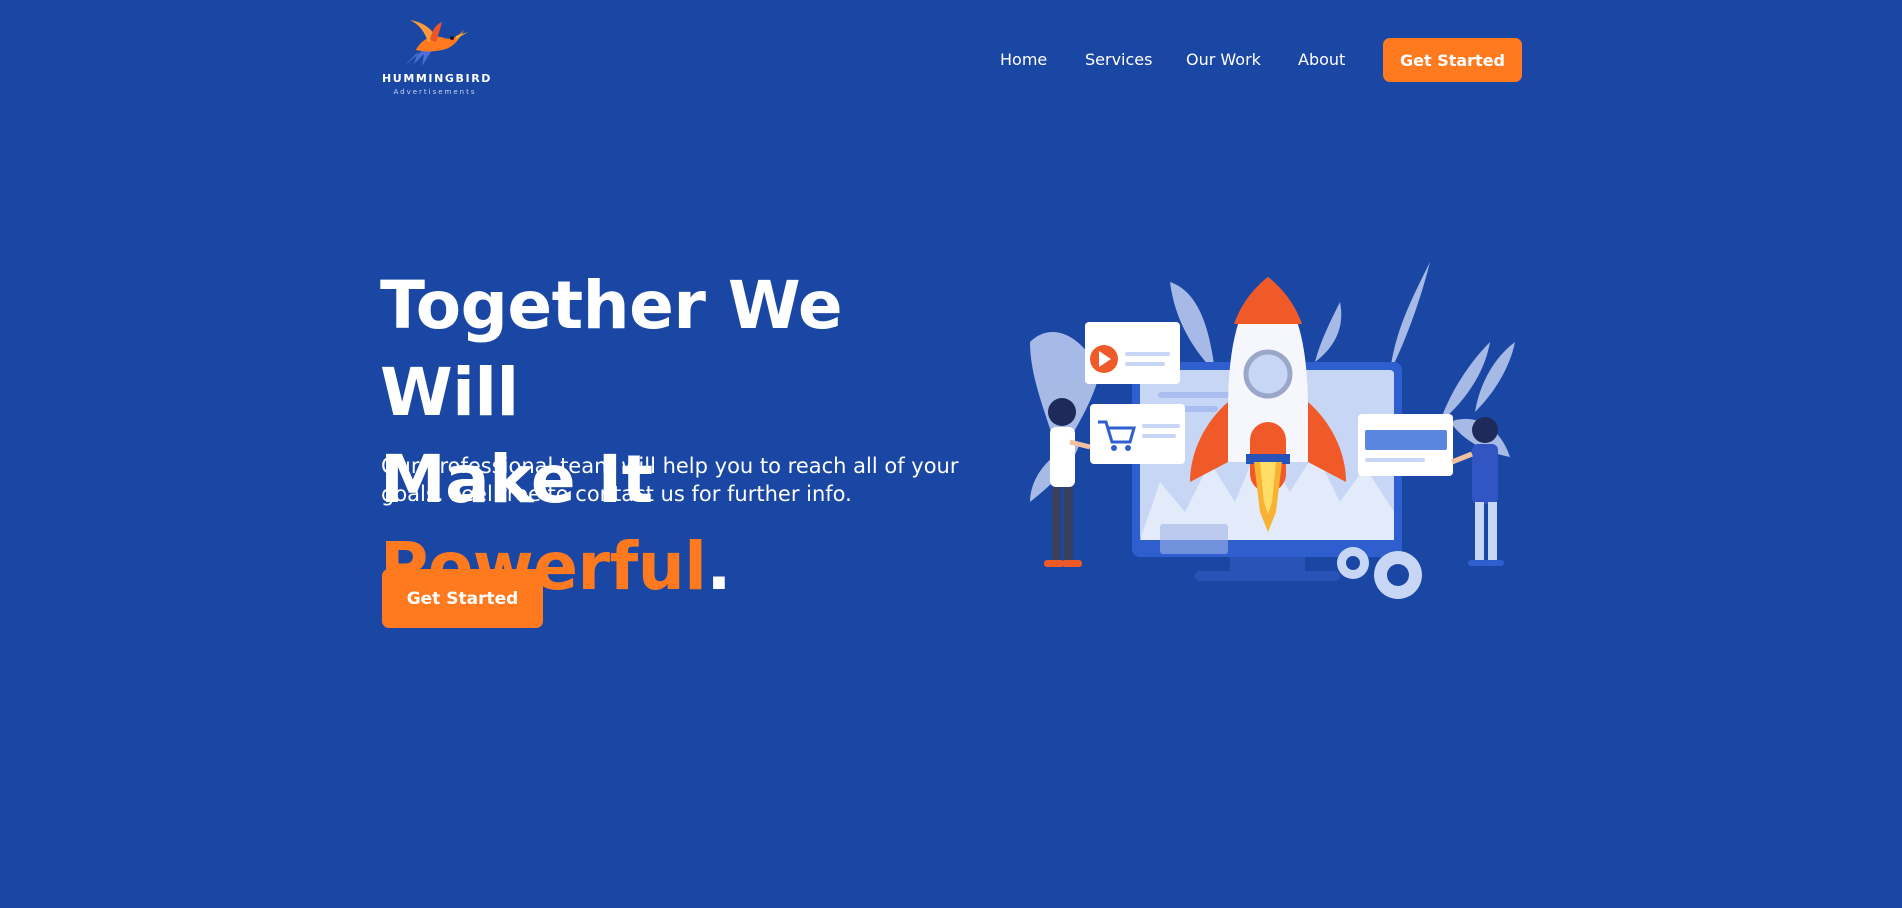  I want to click on headline-period: ., so click(718, 566).